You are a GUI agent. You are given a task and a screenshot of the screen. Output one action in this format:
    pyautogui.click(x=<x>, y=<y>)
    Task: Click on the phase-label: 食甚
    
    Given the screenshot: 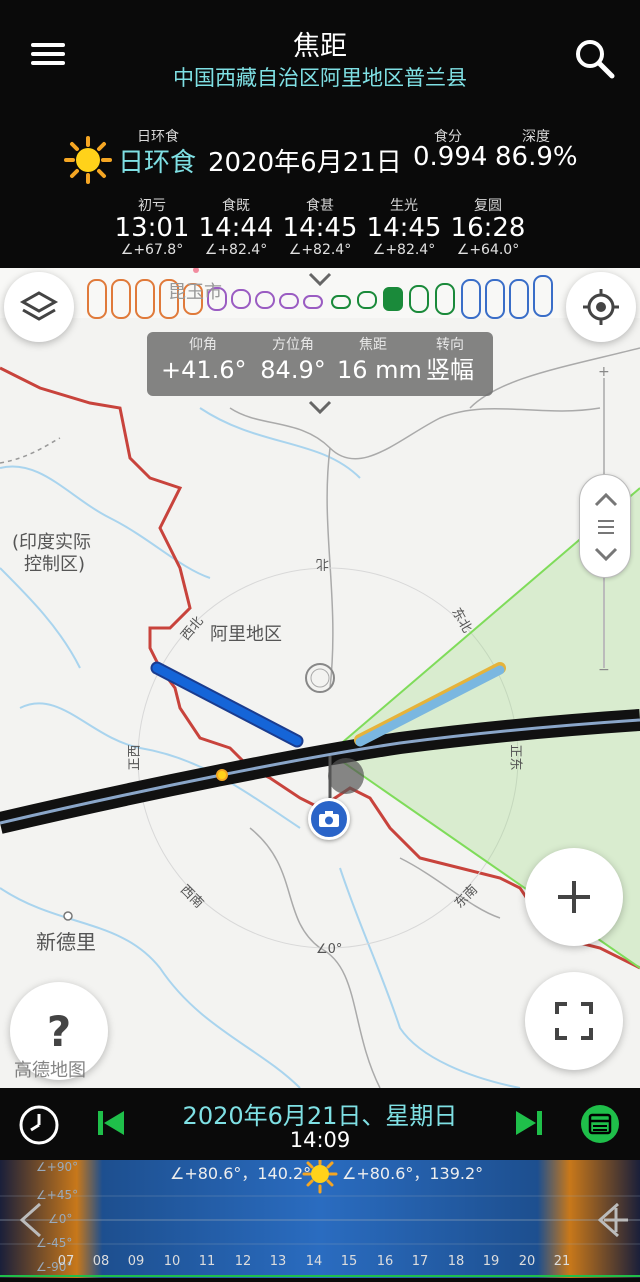 What is the action you would take?
    pyautogui.click(x=320, y=206)
    